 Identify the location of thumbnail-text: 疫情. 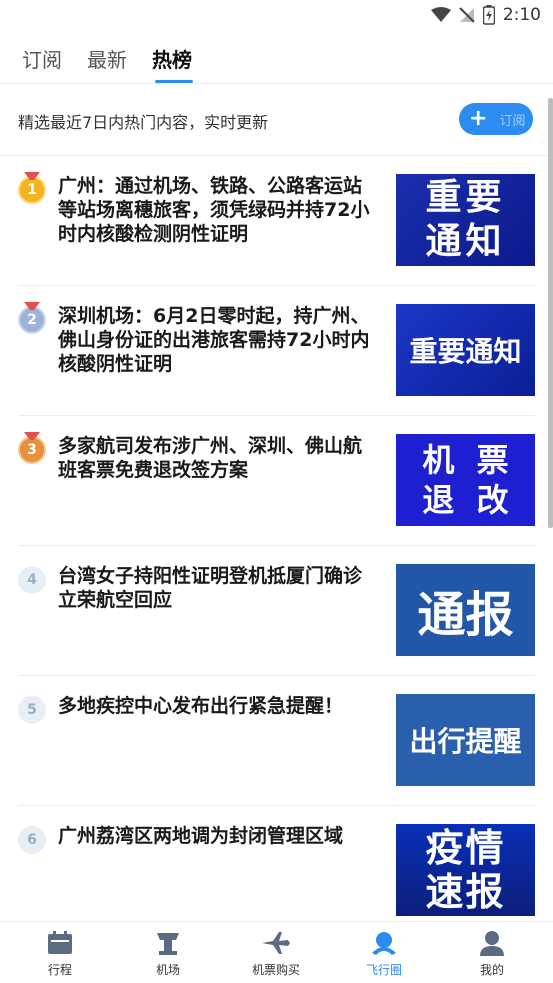
(465, 848).